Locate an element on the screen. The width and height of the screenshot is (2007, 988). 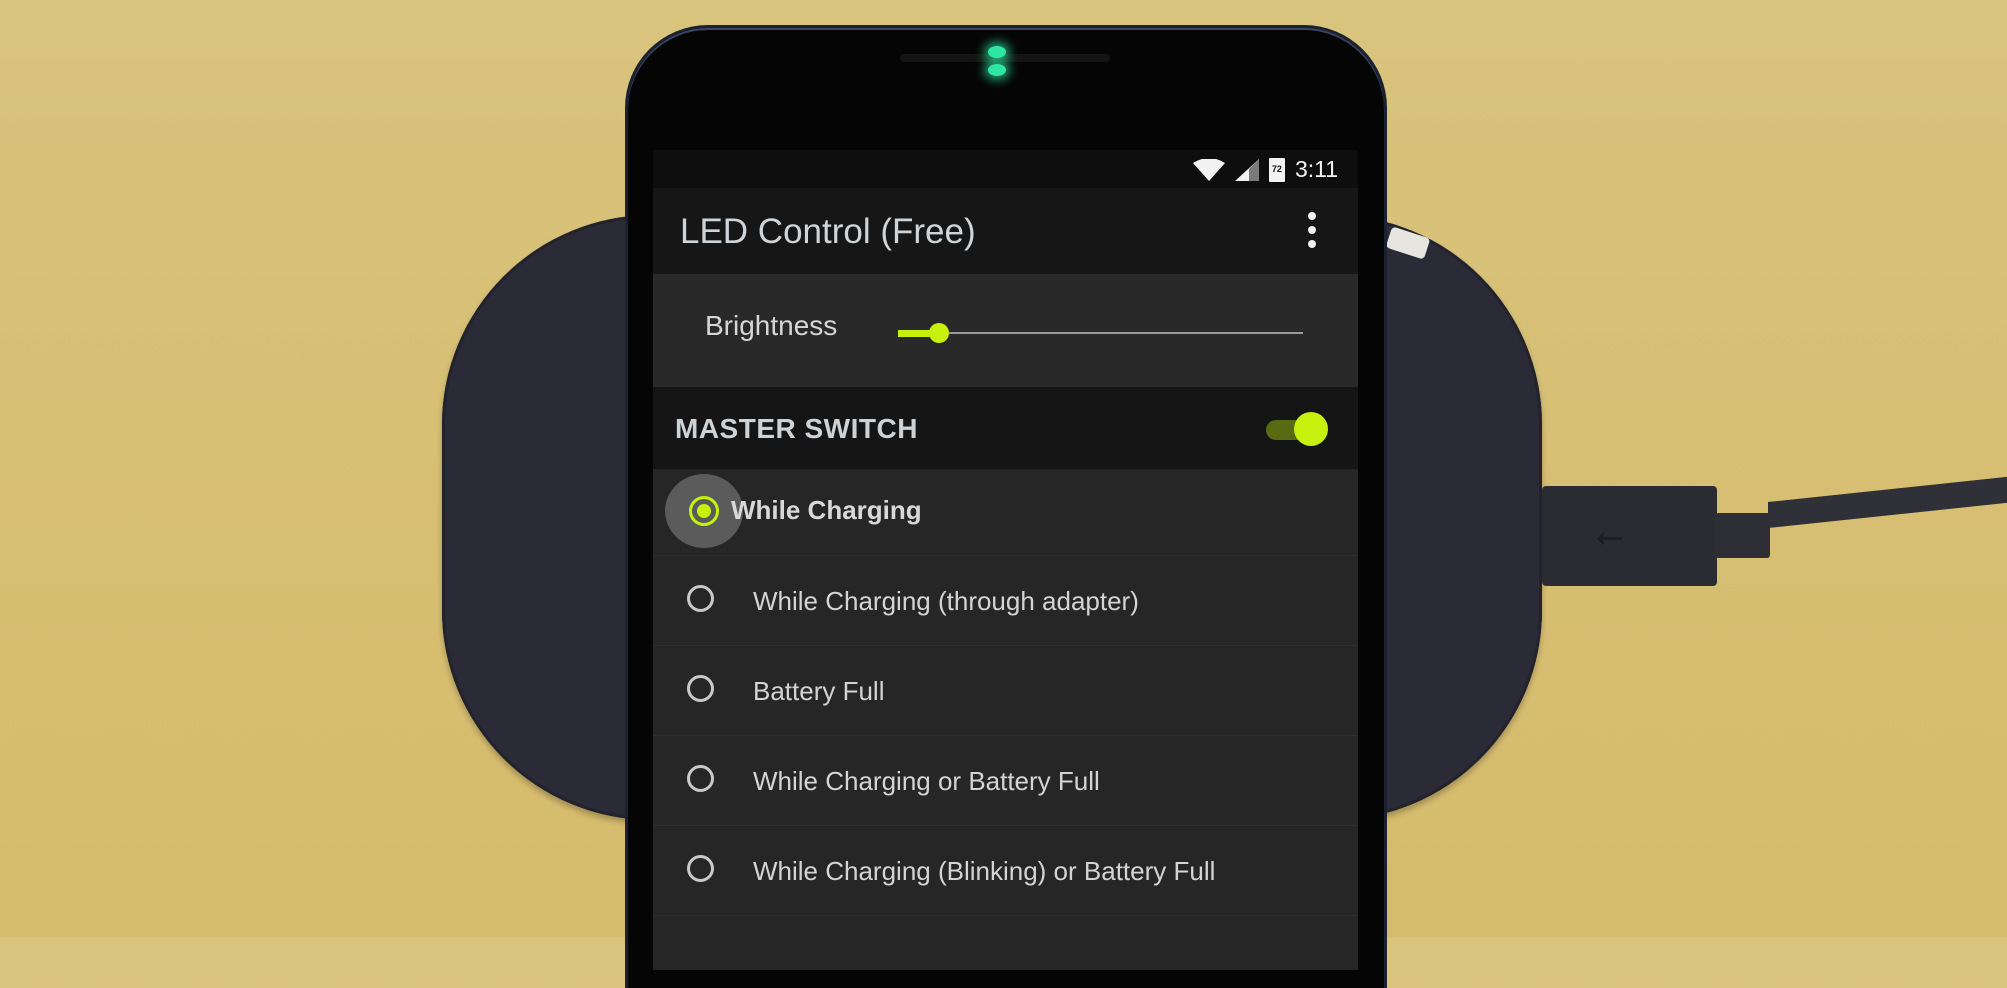
brightness-row: Brightness is located at coordinates (1005, 330).